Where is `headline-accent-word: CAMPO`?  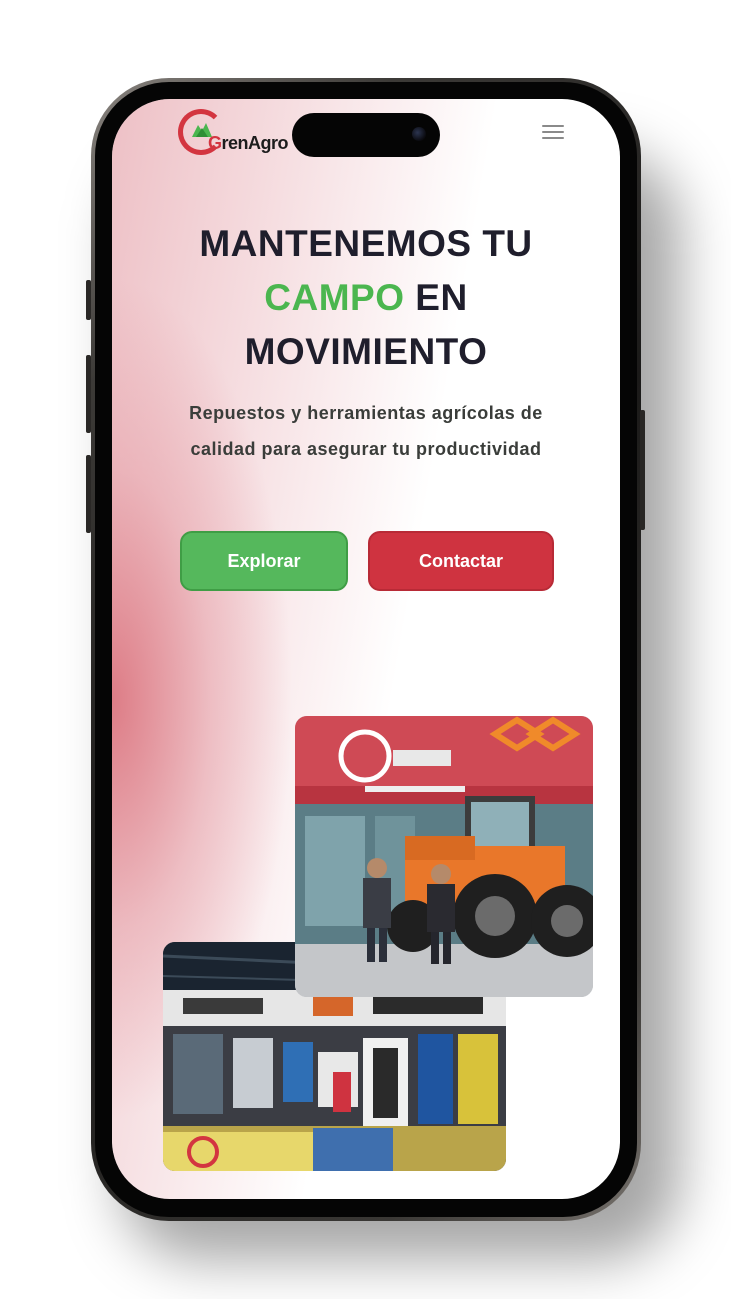 headline-accent-word: CAMPO is located at coordinates (334, 297).